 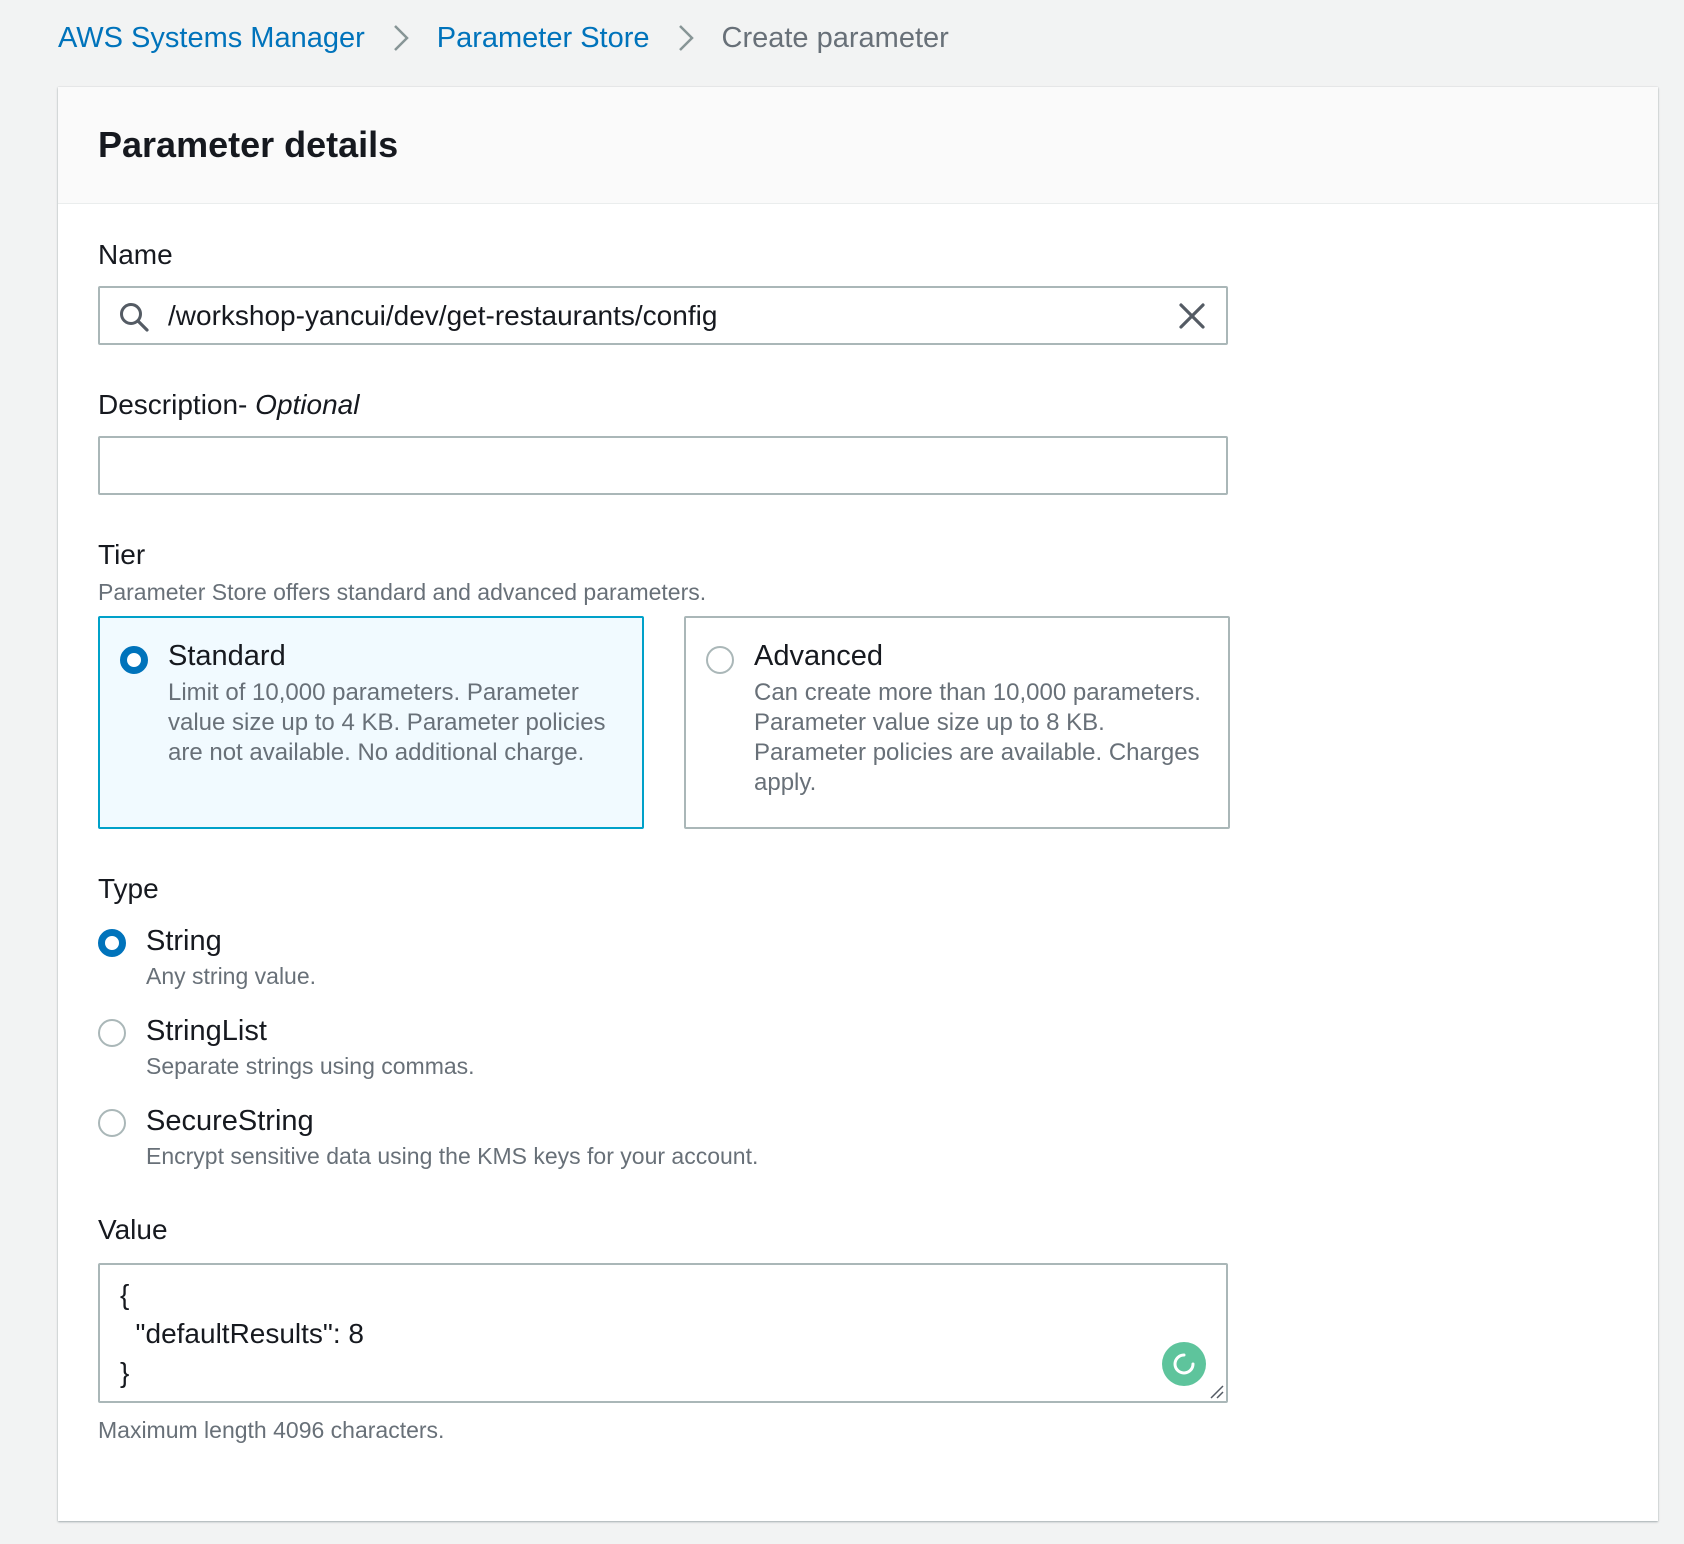 I want to click on type-option-description: Any string value., so click(x=231, y=976).